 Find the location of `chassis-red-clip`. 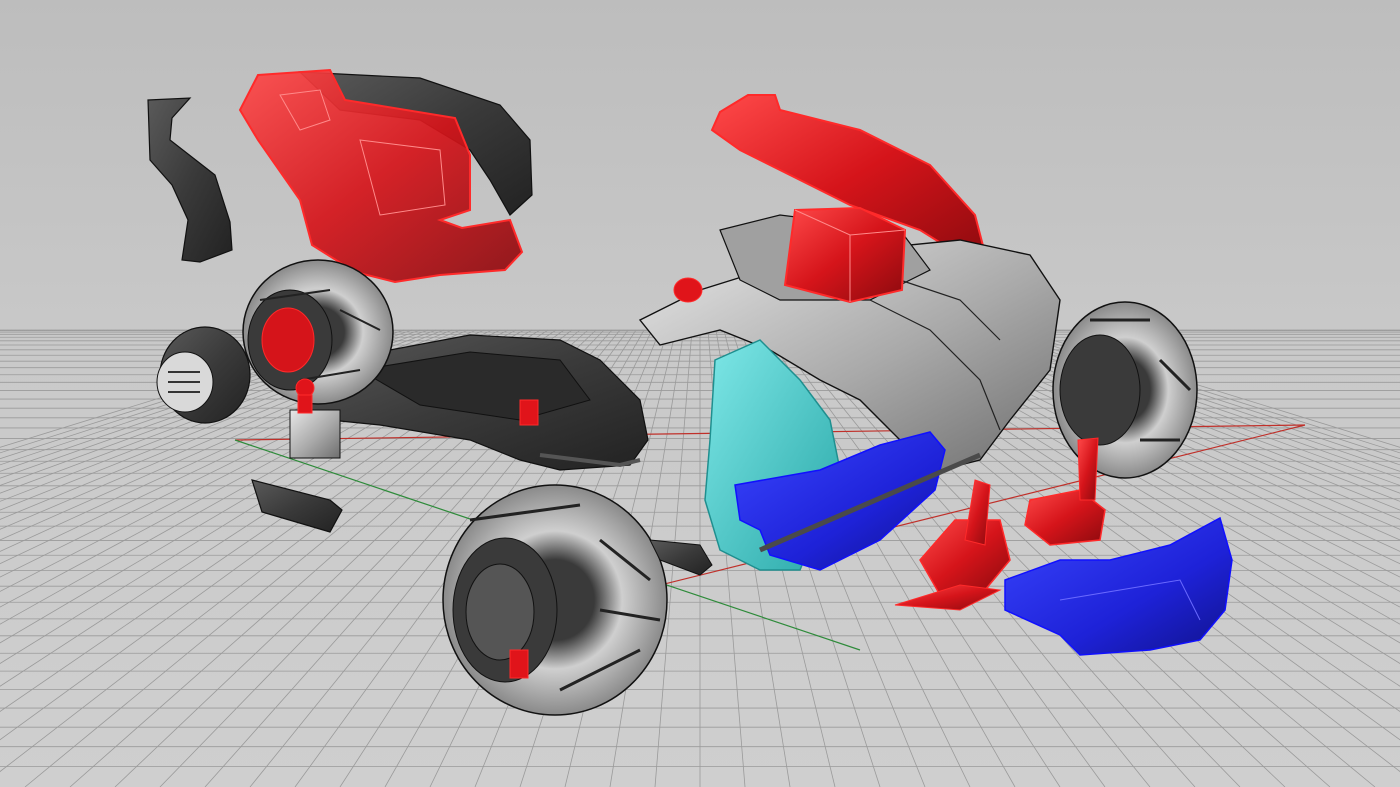

chassis-red-clip is located at coordinates (529, 412).